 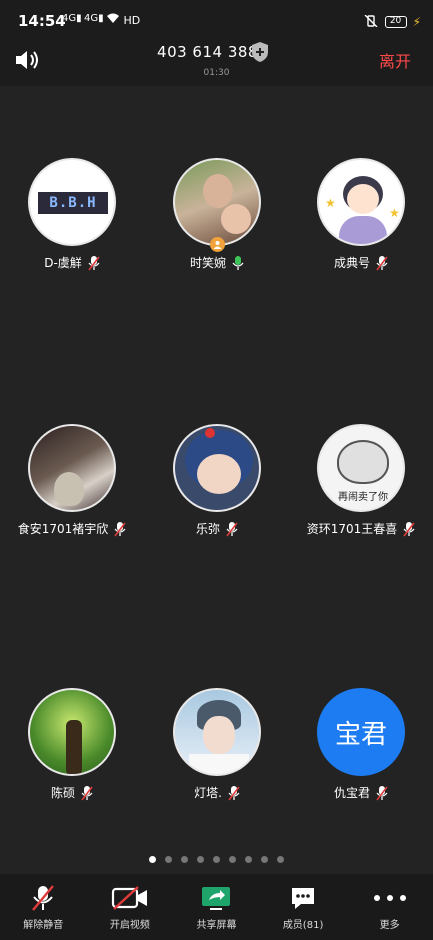 I want to click on participant-tile: 灯塔., so click(x=217, y=744).